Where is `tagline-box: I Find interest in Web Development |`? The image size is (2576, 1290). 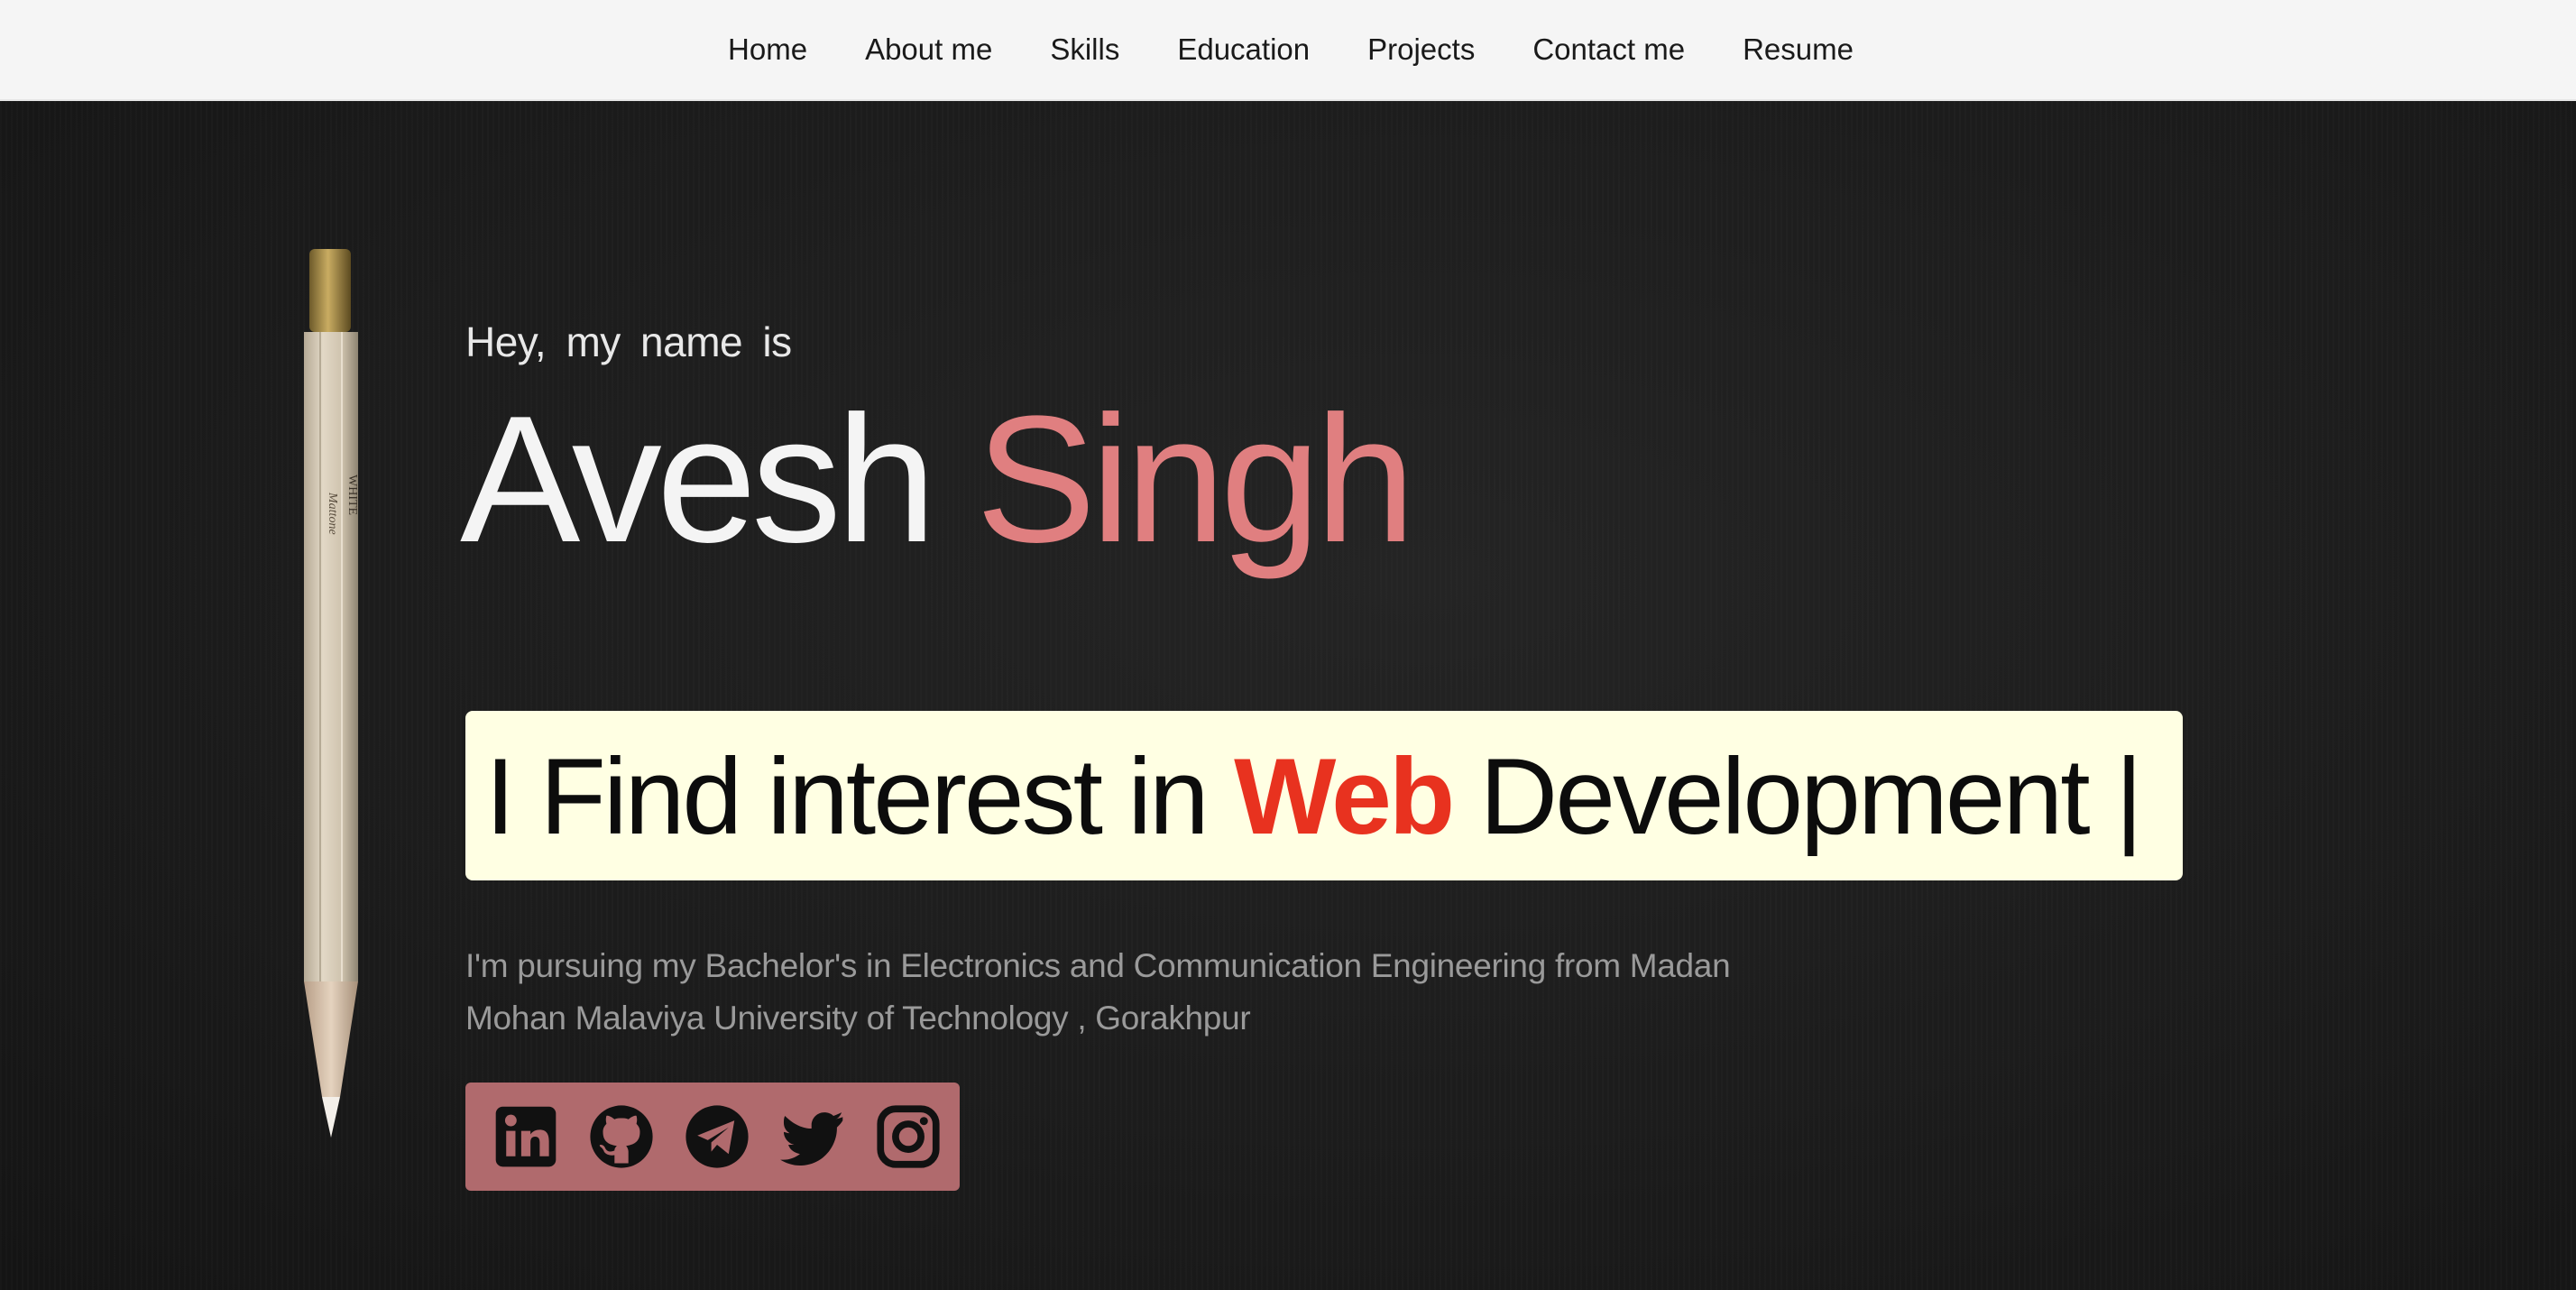
tagline-box: I Find interest in Web Development | is located at coordinates (1324, 795).